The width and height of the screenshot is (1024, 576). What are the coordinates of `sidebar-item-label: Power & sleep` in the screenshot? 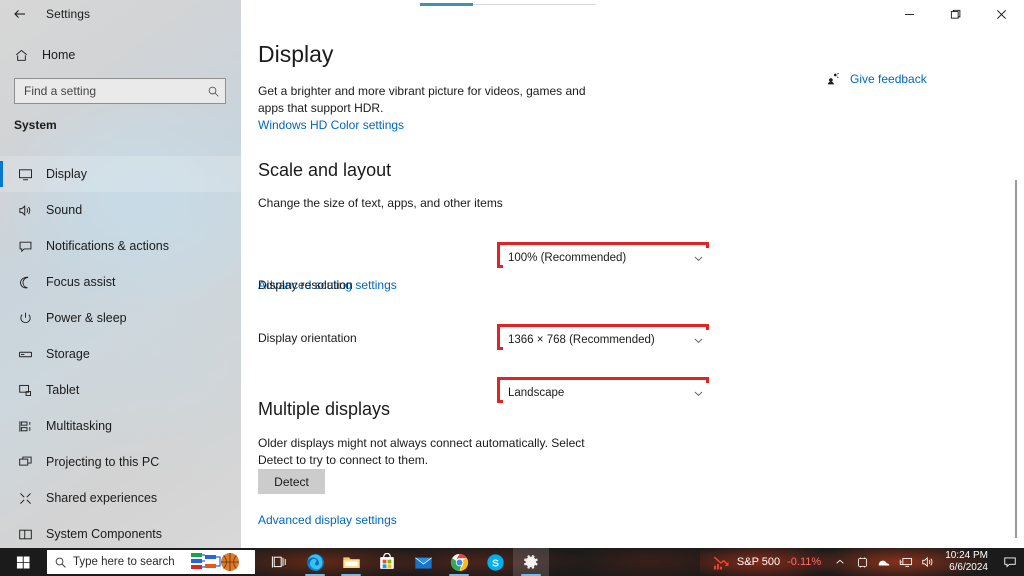 It's located at (86, 318).